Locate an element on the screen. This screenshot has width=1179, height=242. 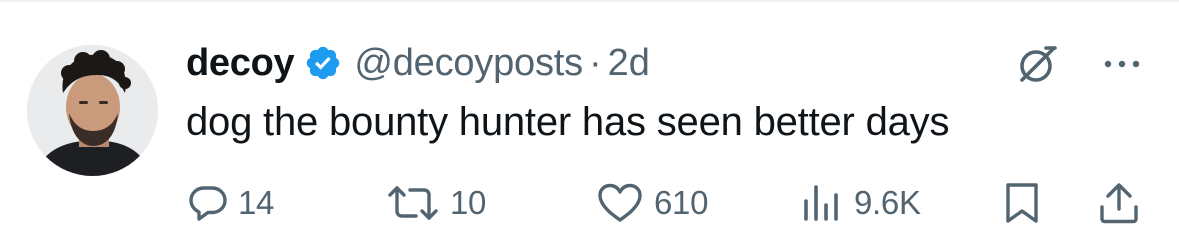
timestamp: 2d is located at coordinates (629, 63).